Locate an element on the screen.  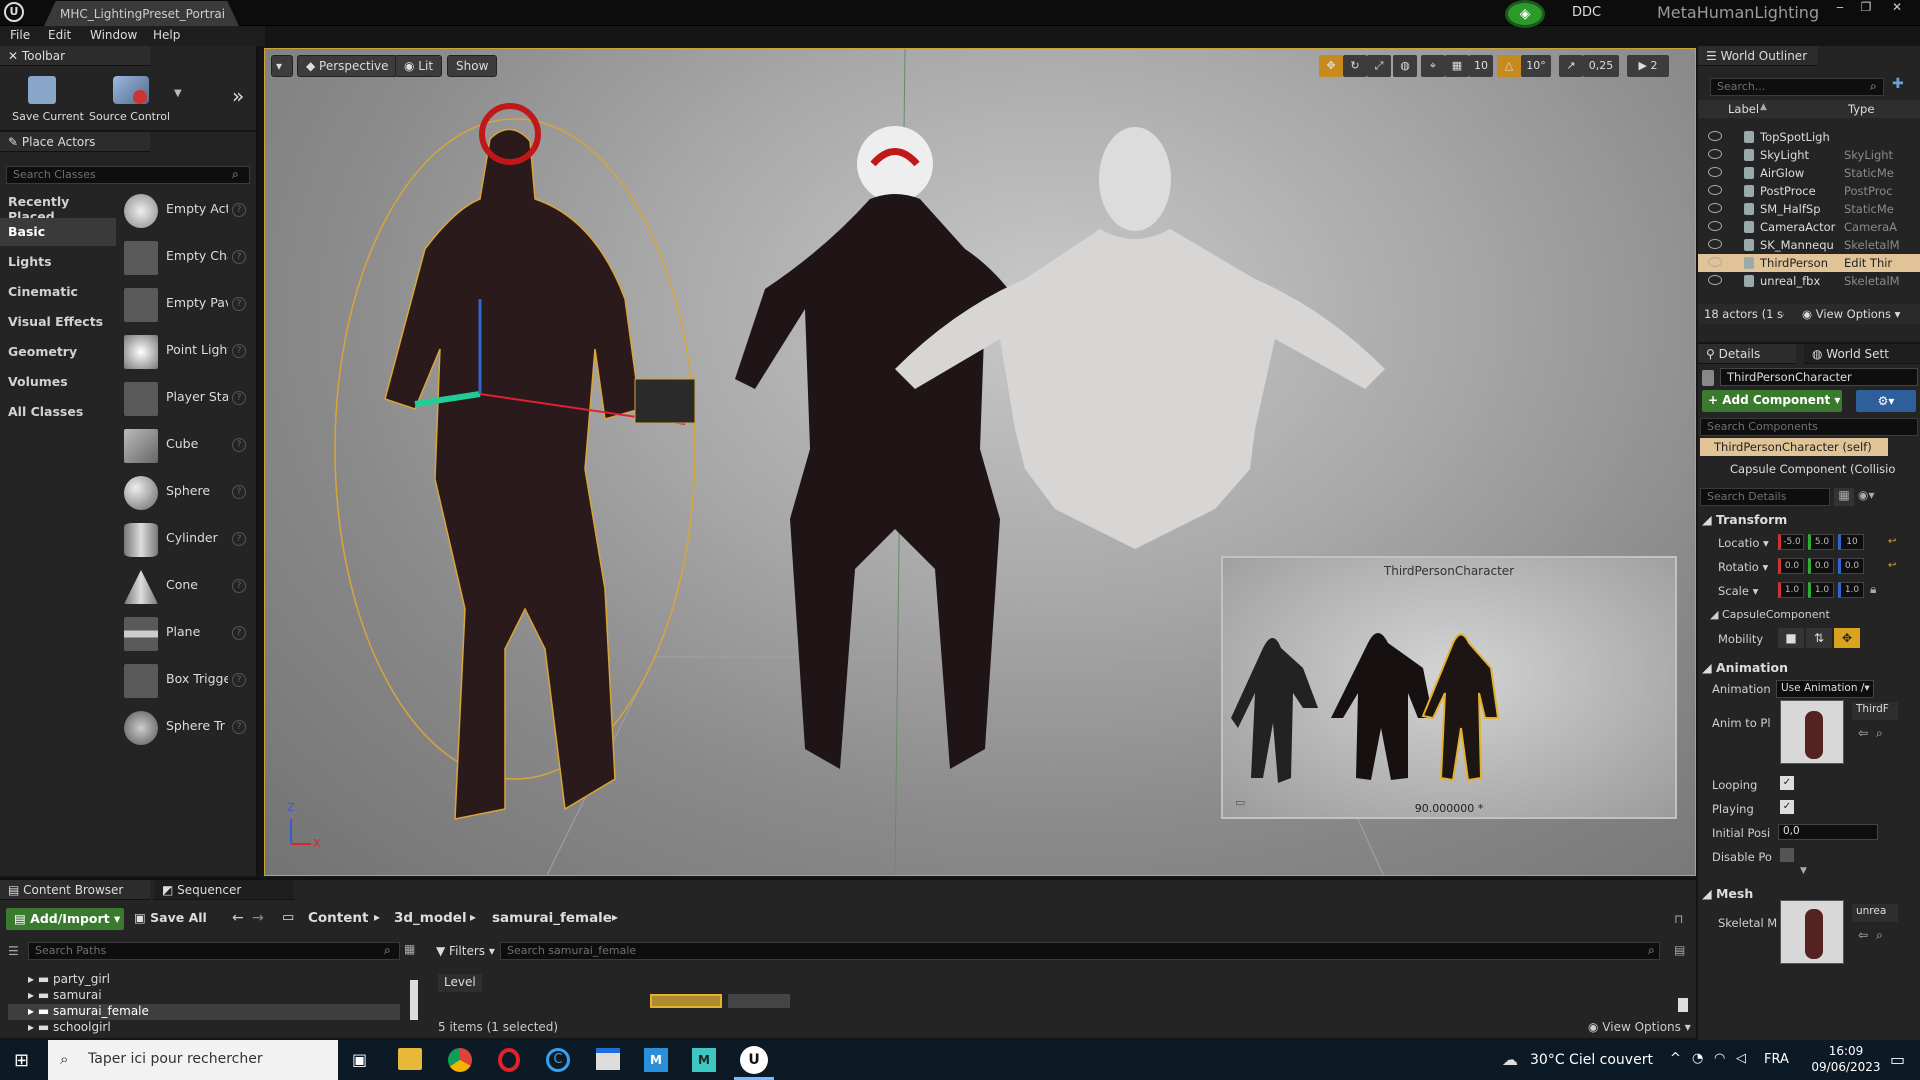
viewport-options-button: ▾ is located at coordinates (282, 66).